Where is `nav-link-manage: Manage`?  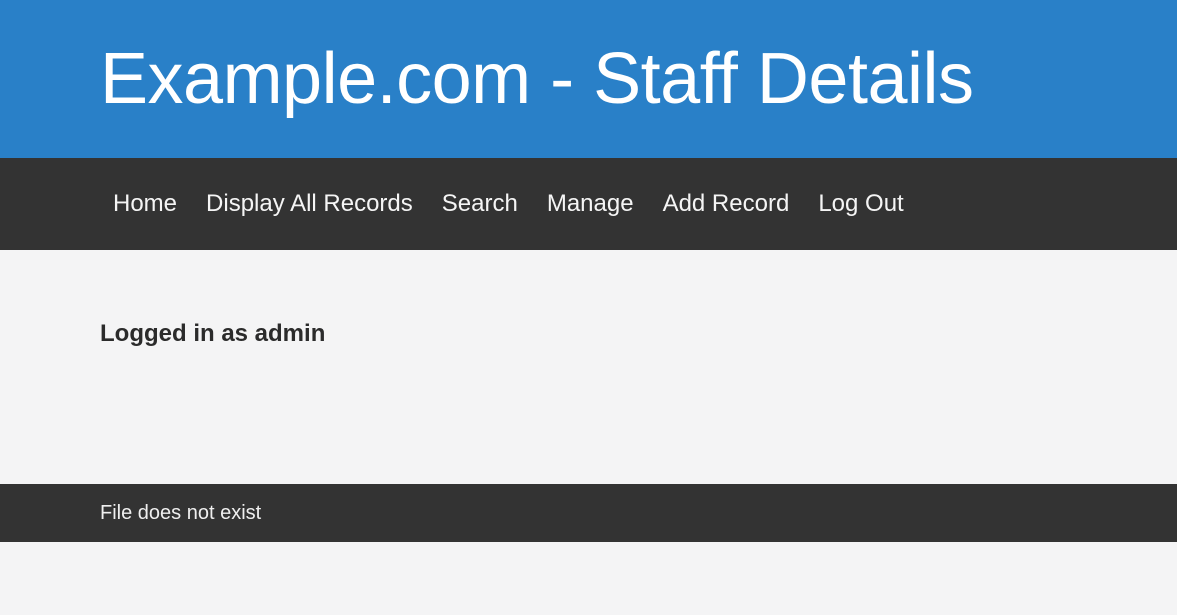
nav-link-manage: Manage is located at coordinates (590, 204).